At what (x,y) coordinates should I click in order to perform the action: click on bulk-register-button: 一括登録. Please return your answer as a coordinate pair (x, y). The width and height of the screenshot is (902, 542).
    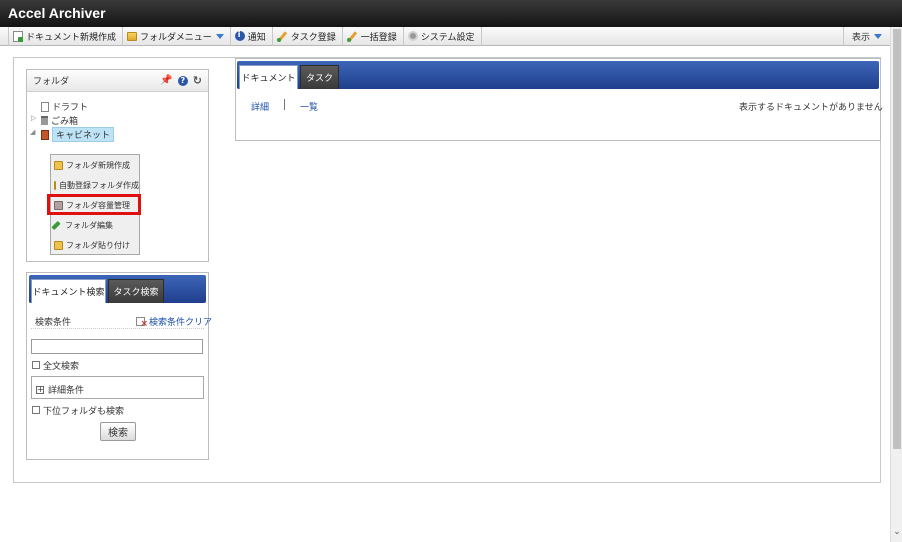
    Looking at the image, I should click on (373, 36).